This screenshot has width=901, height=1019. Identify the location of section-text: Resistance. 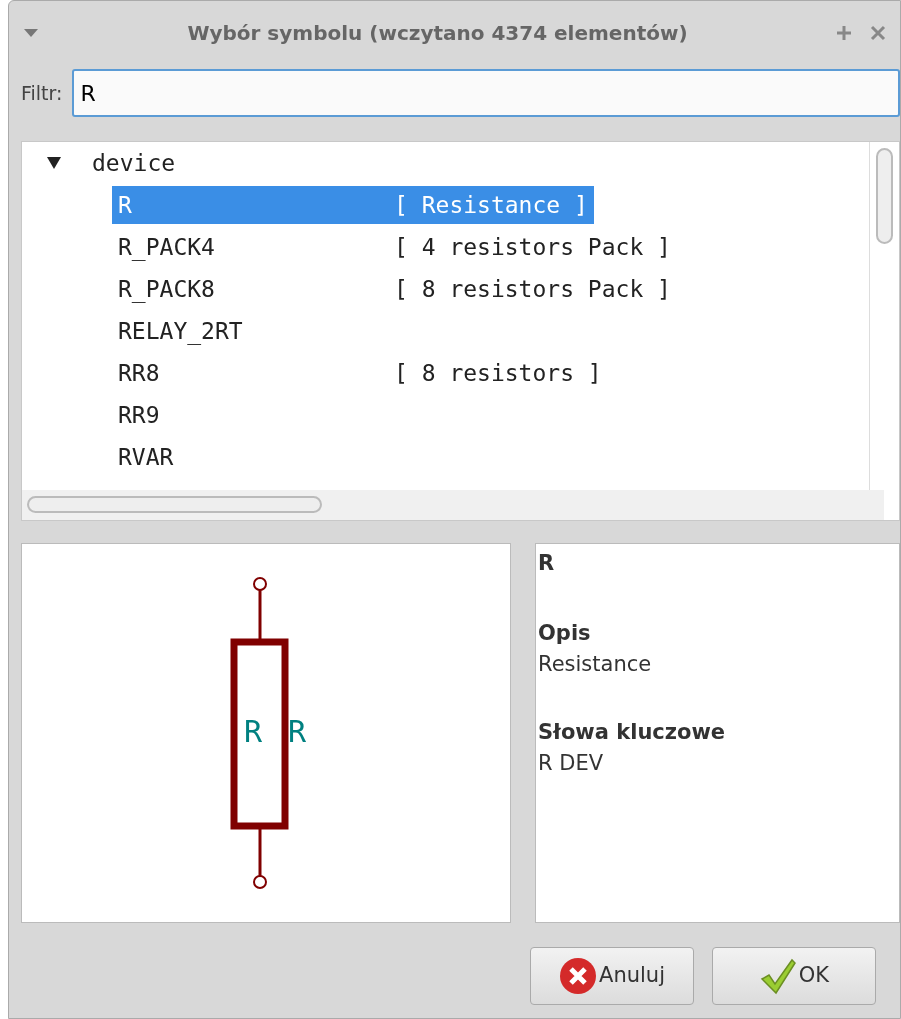
(595, 664).